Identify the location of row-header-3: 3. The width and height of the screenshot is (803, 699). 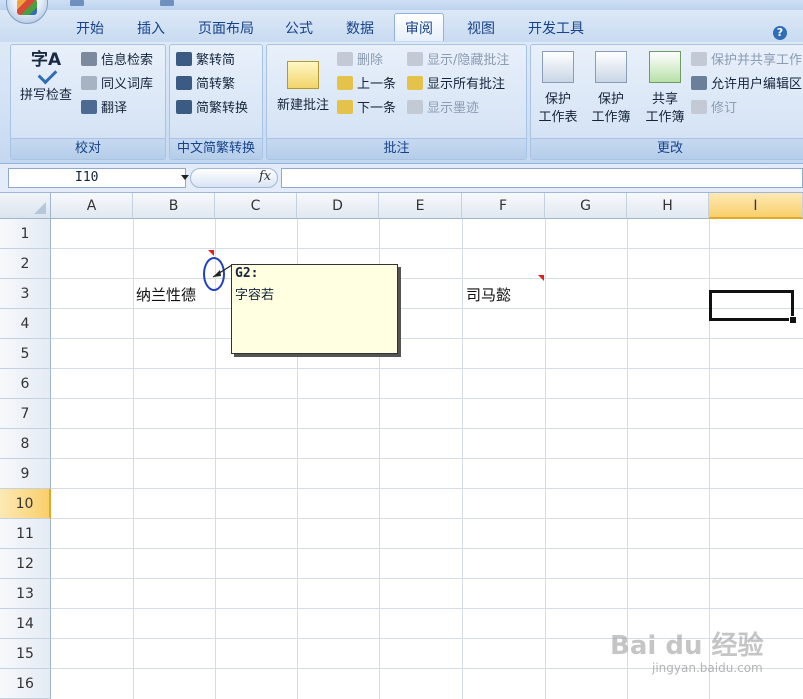
(25, 294).